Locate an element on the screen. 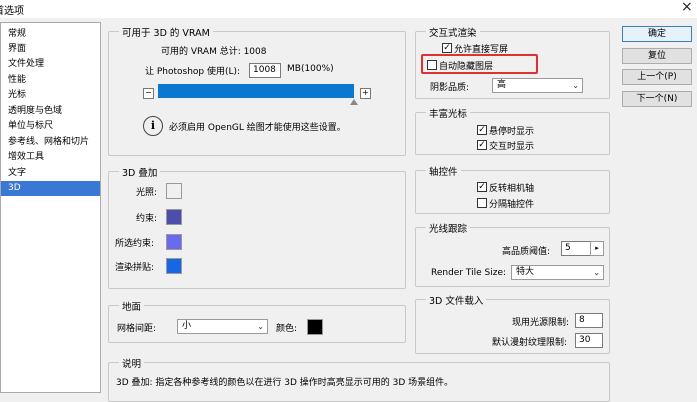 The width and height of the screenshot is (697, 402). vram-let-label: 让 Photoshop 使用(L): is located at coordinates (193, 72).